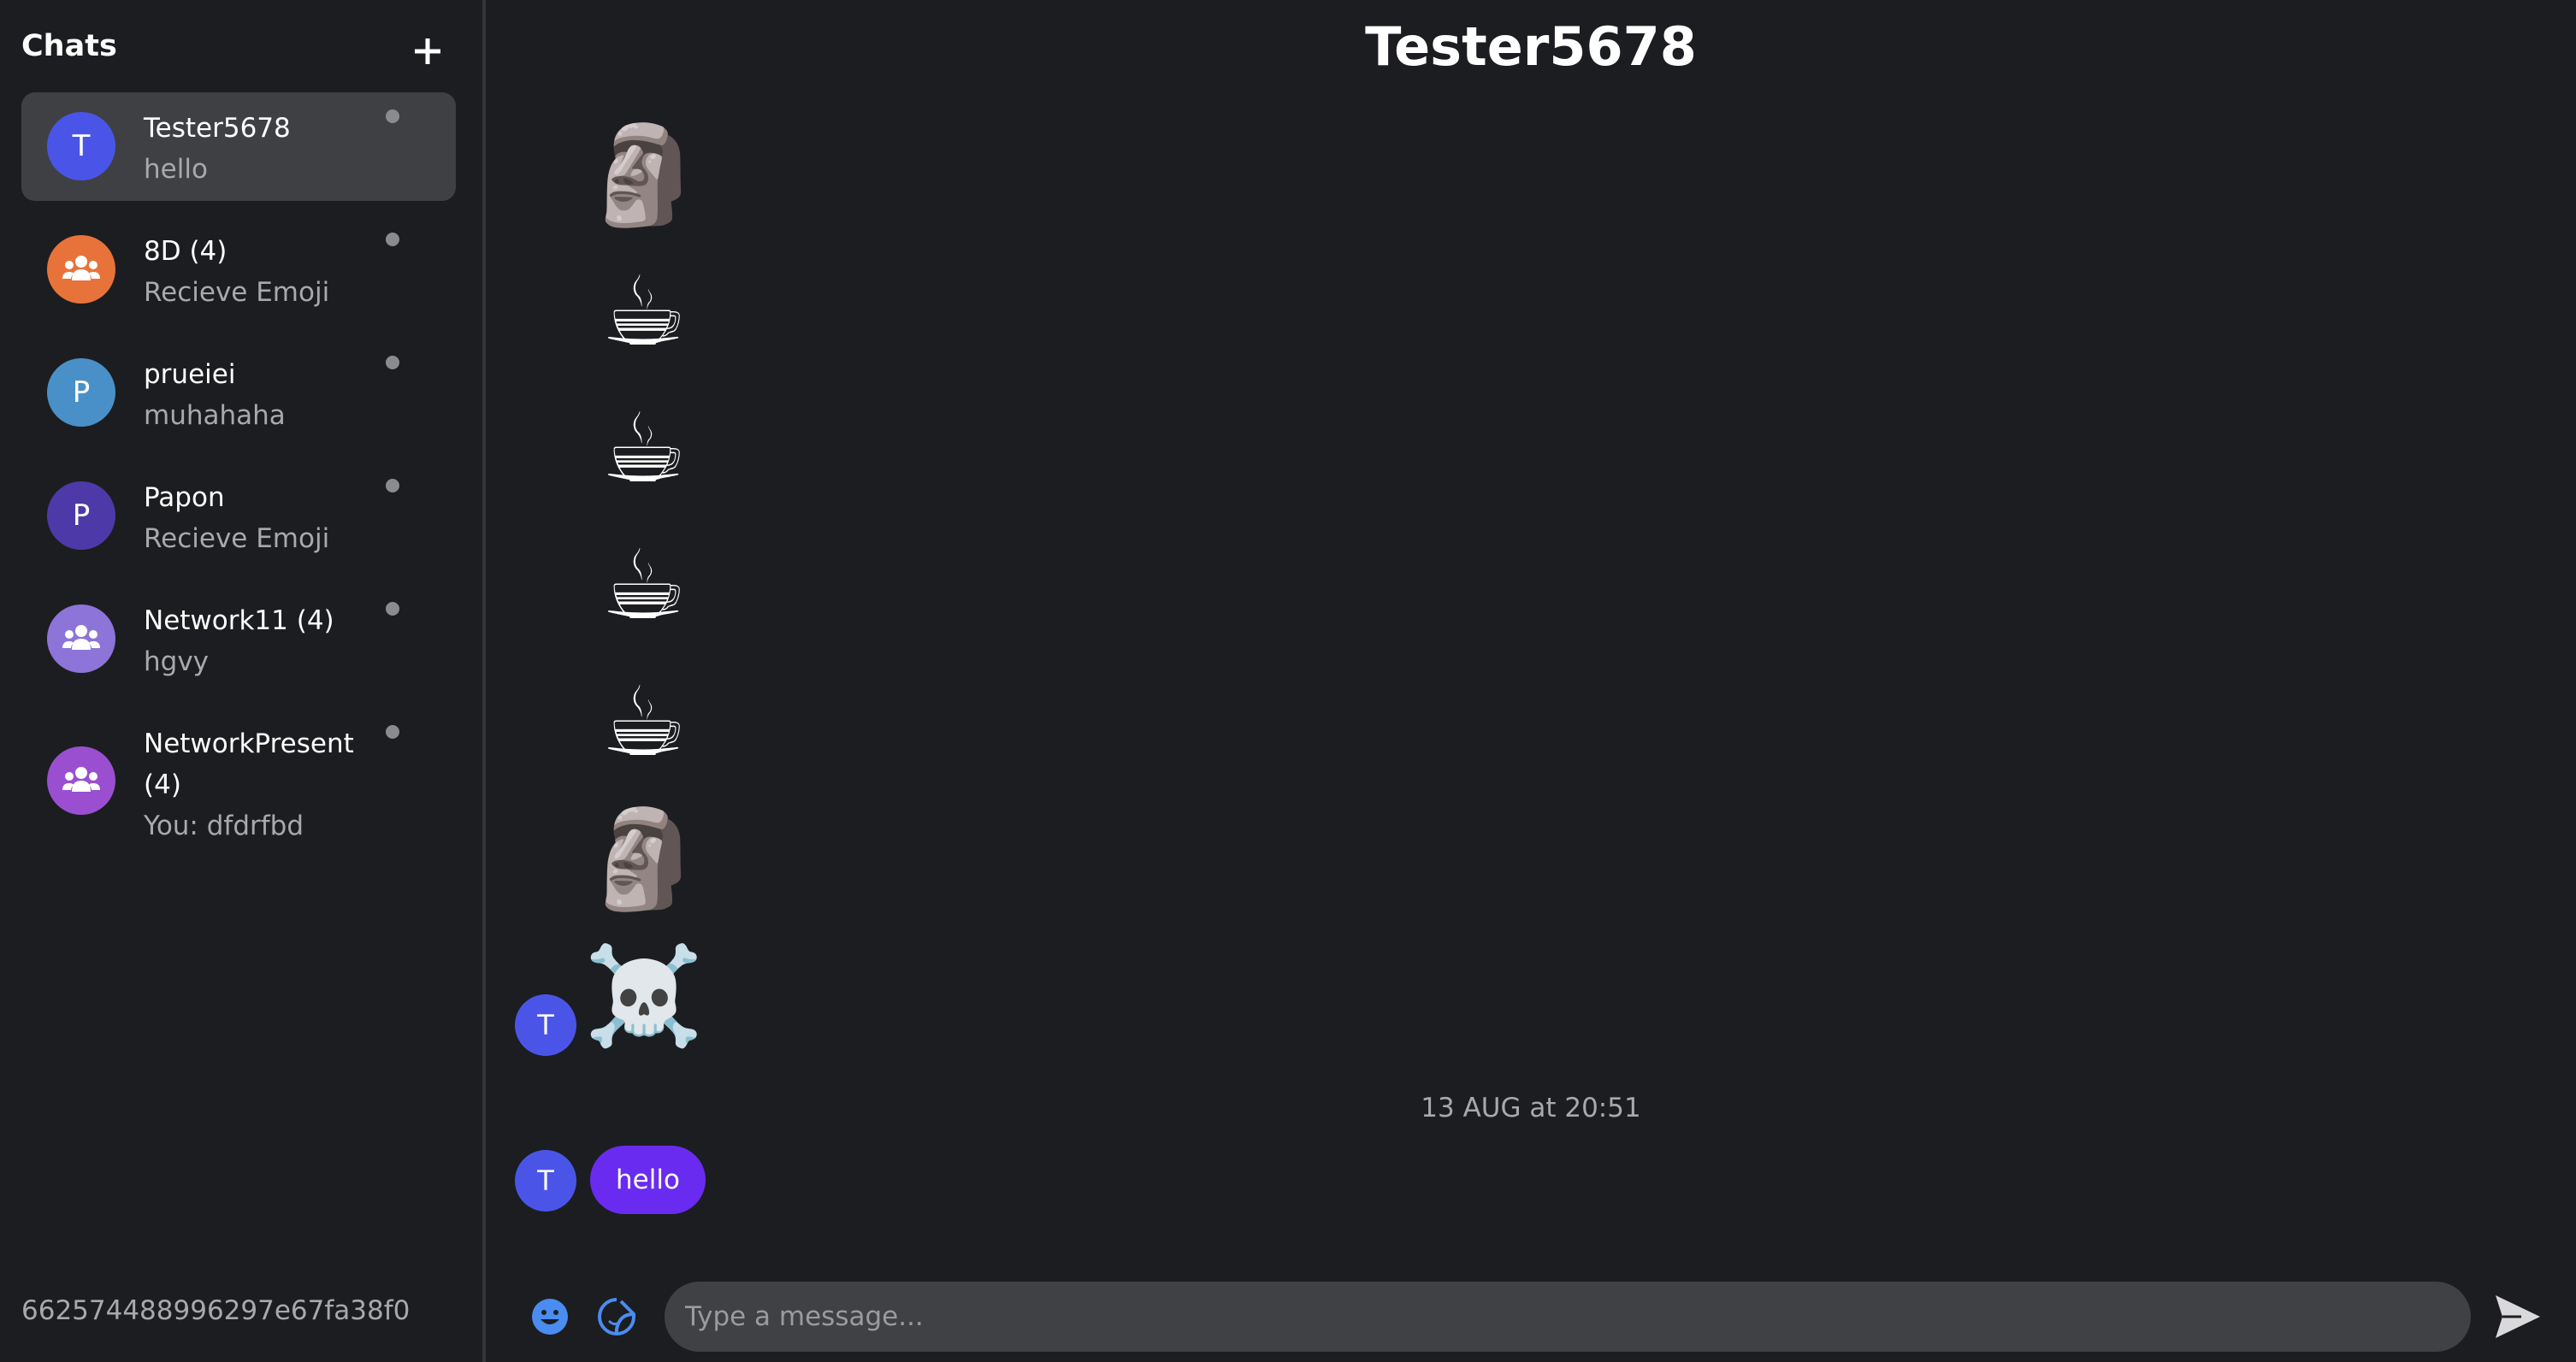 Image resolution: width=2576 pixels, height=1362 pixels. What do you see at coordinates (249, 764) in the screenshot?
I see `chat-name: NetworkPresent (4)` at bounding box center [249, 764].